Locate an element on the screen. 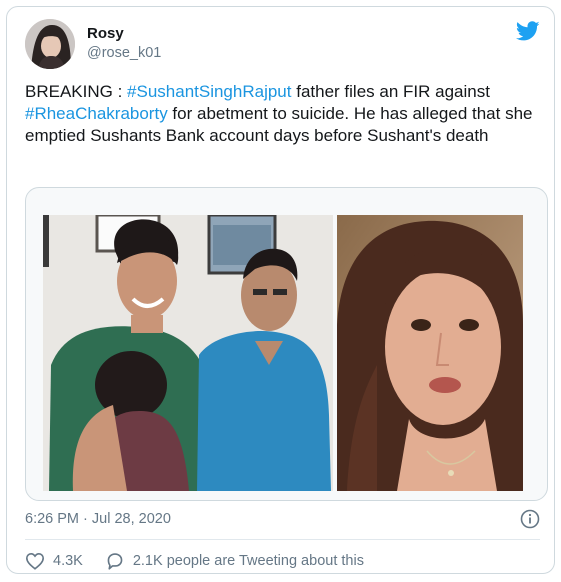 This screenshot has height=582, width=561. tweet-timestamp: 6:26 PM · Jul 28, 2020 is located at coordinates (98, 519).